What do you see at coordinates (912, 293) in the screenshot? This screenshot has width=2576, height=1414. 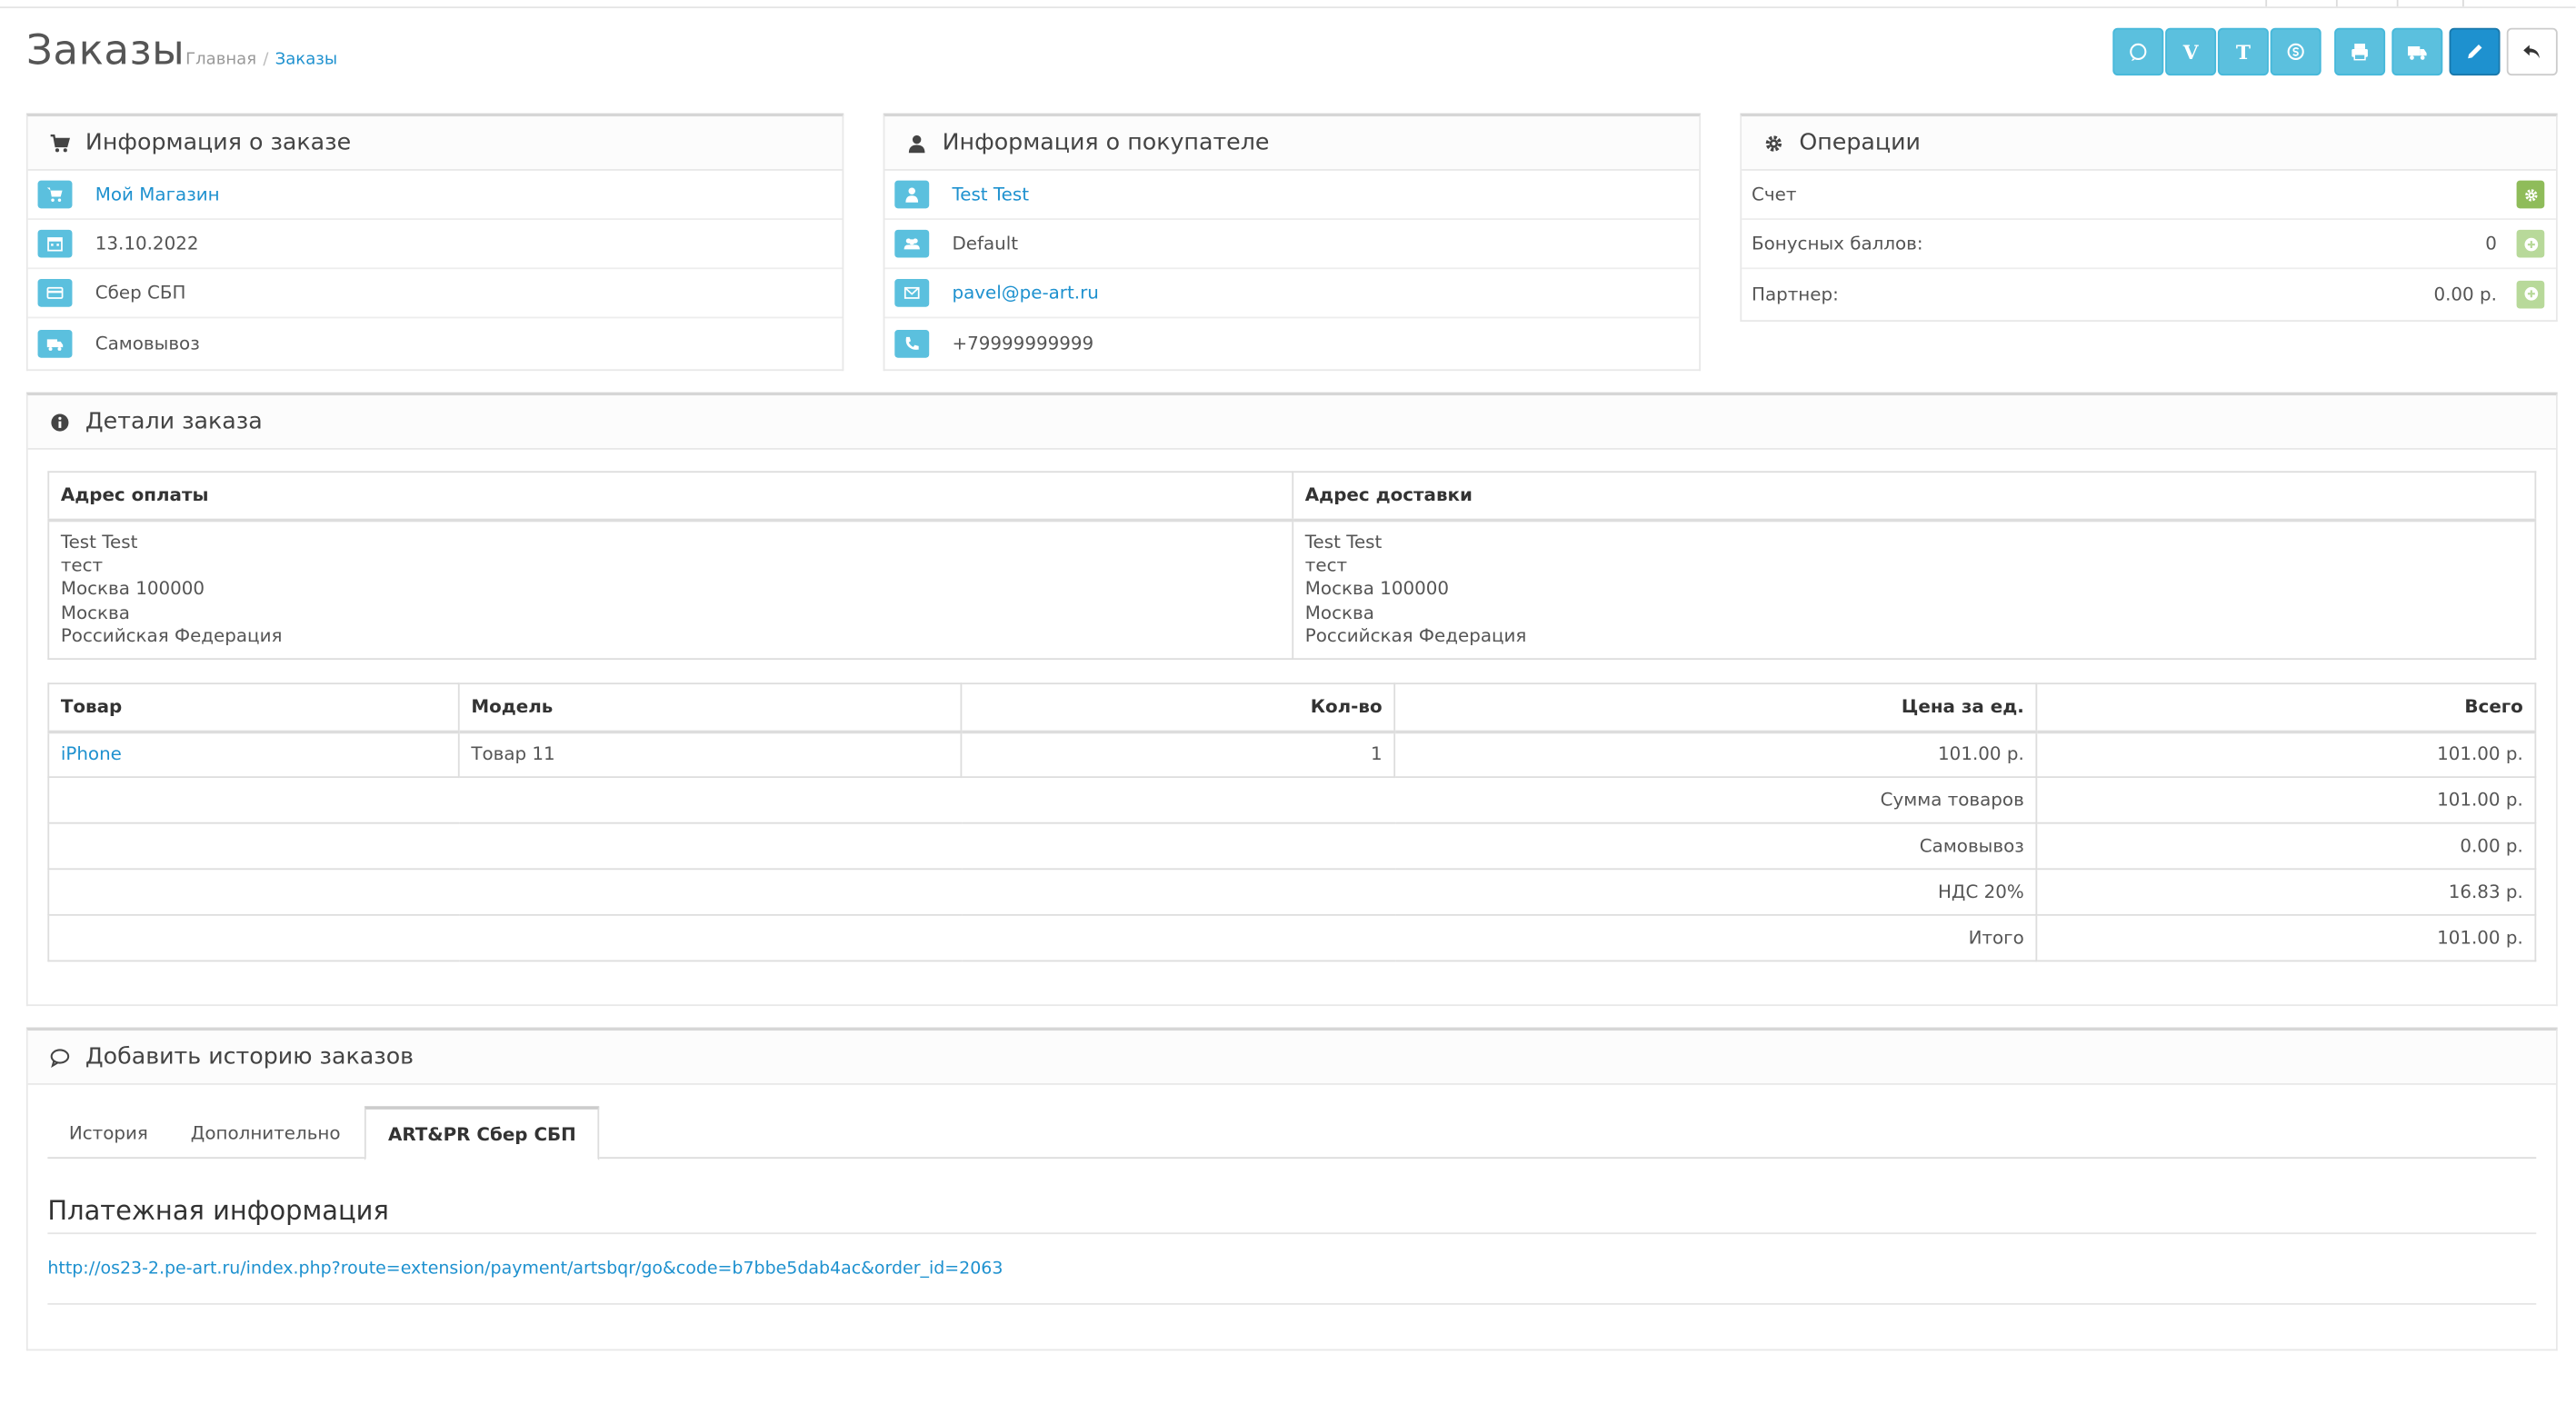 I see `email-button` at bounding box center [912, 293].